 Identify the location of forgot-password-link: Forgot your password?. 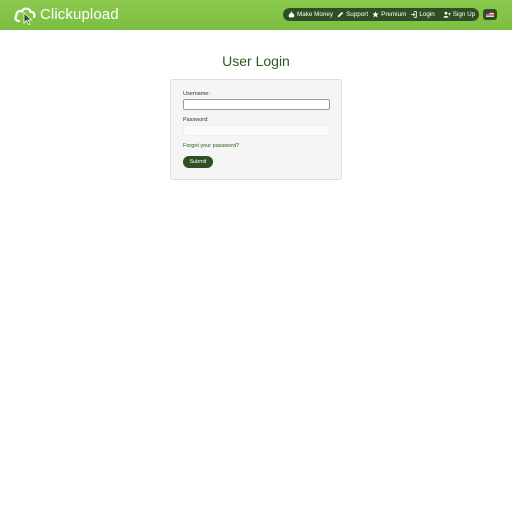
(211, 146).